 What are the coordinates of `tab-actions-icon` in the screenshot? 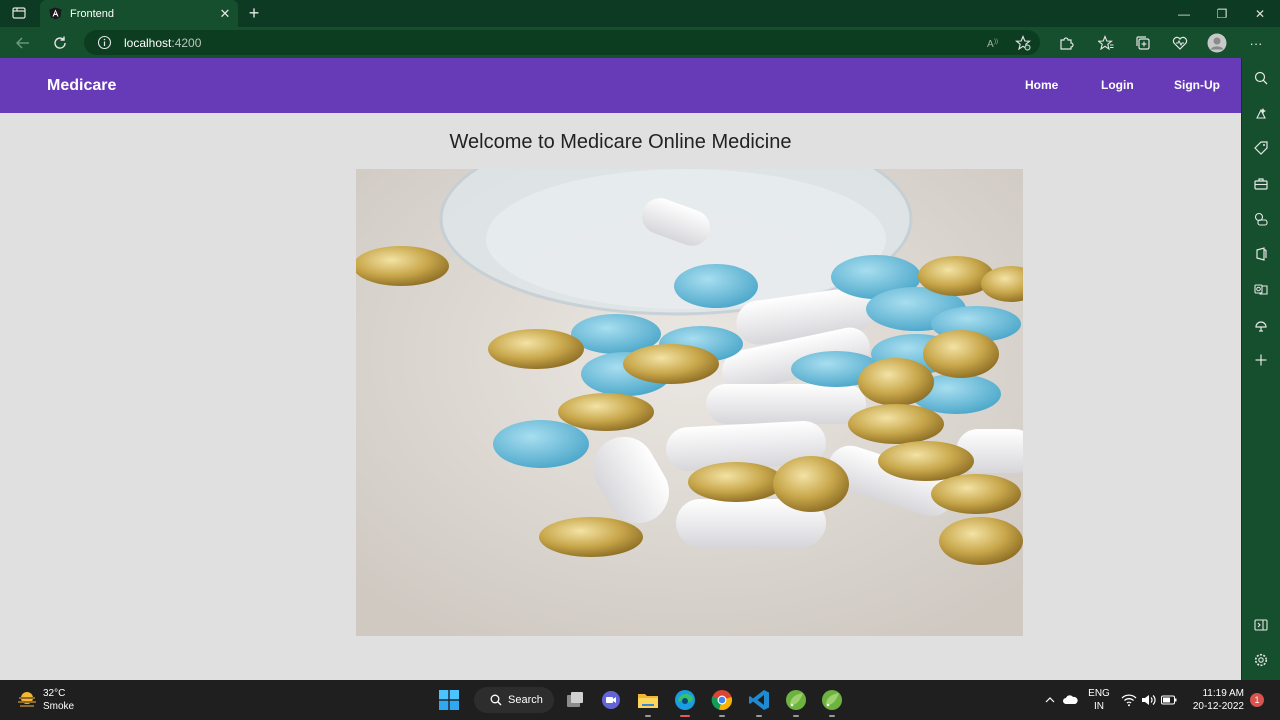 It's located at (19, 13).